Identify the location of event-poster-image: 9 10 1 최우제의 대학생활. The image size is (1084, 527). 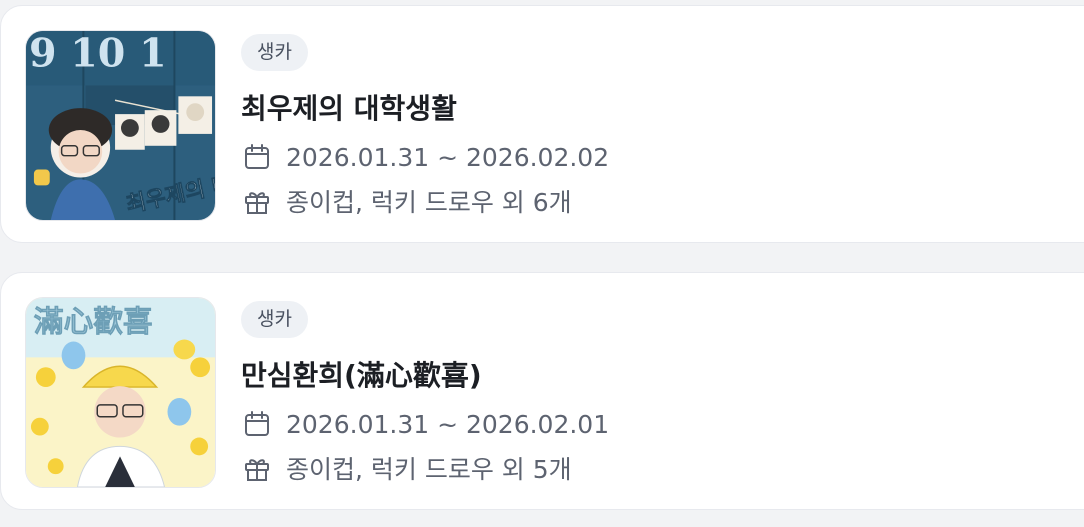
(120, 125).